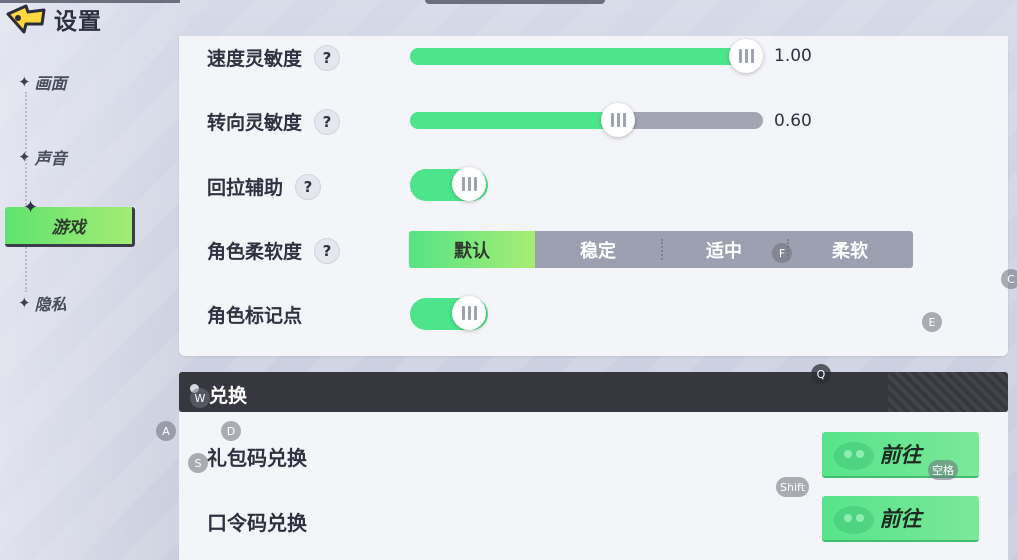 This screenshot has height=560, width=1017. What do you see at coordinates (598, 249) in the screenshot?
I see `softness-option-stable: 稳定` at bounding box center [598, 249].